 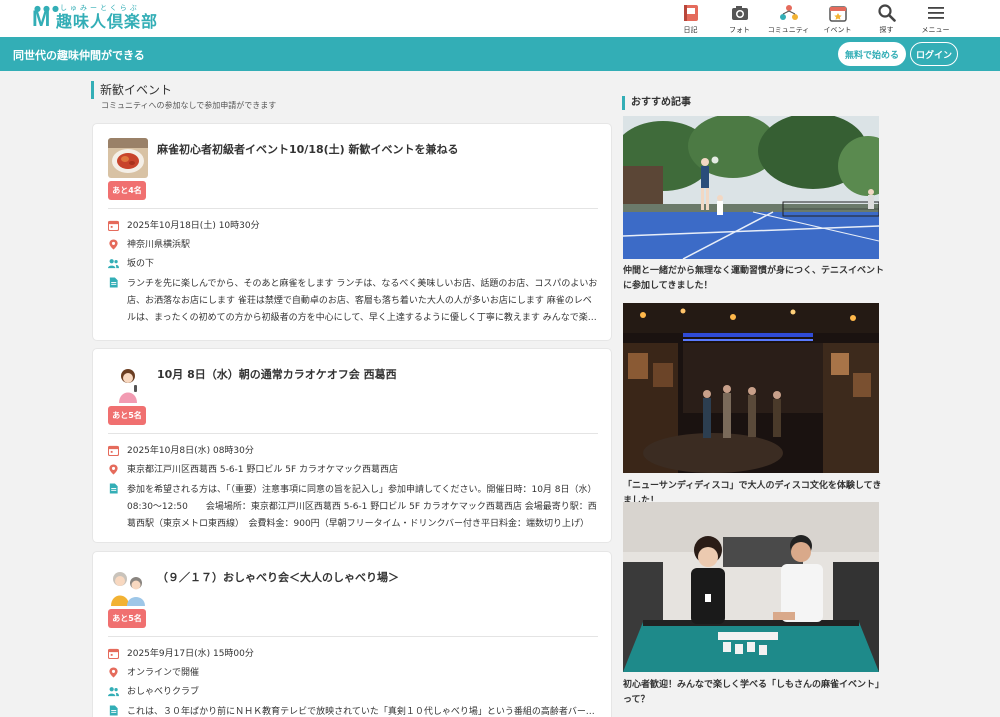 I want to click on logo-name: 趣味人倶楽部, so click(x=107, y=21).